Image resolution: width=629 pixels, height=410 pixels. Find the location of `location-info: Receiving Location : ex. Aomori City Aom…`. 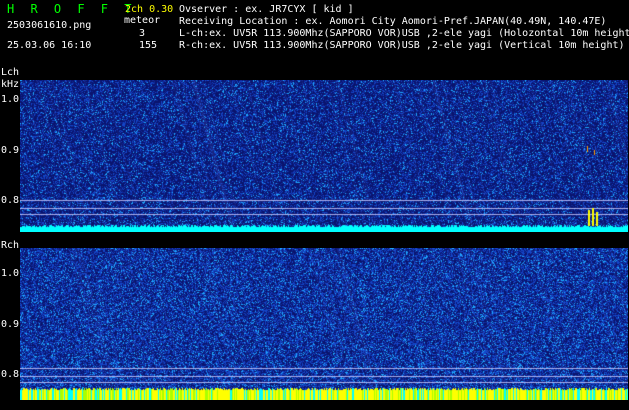

location-info: Receiving Location : ex. Aomori City Aom… is located at coordinates (393, 21).